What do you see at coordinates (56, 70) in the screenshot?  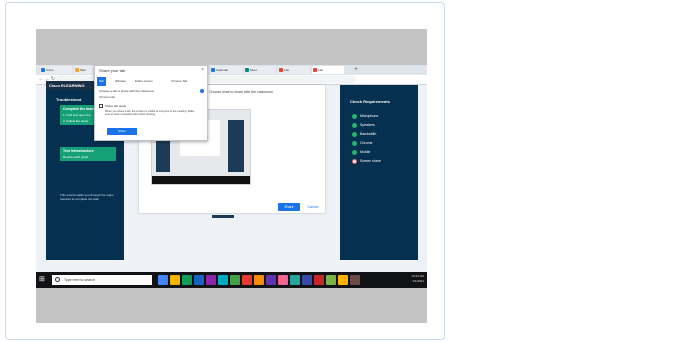 I see `browser-tab: Cisco` at bounding box center [56, 70].